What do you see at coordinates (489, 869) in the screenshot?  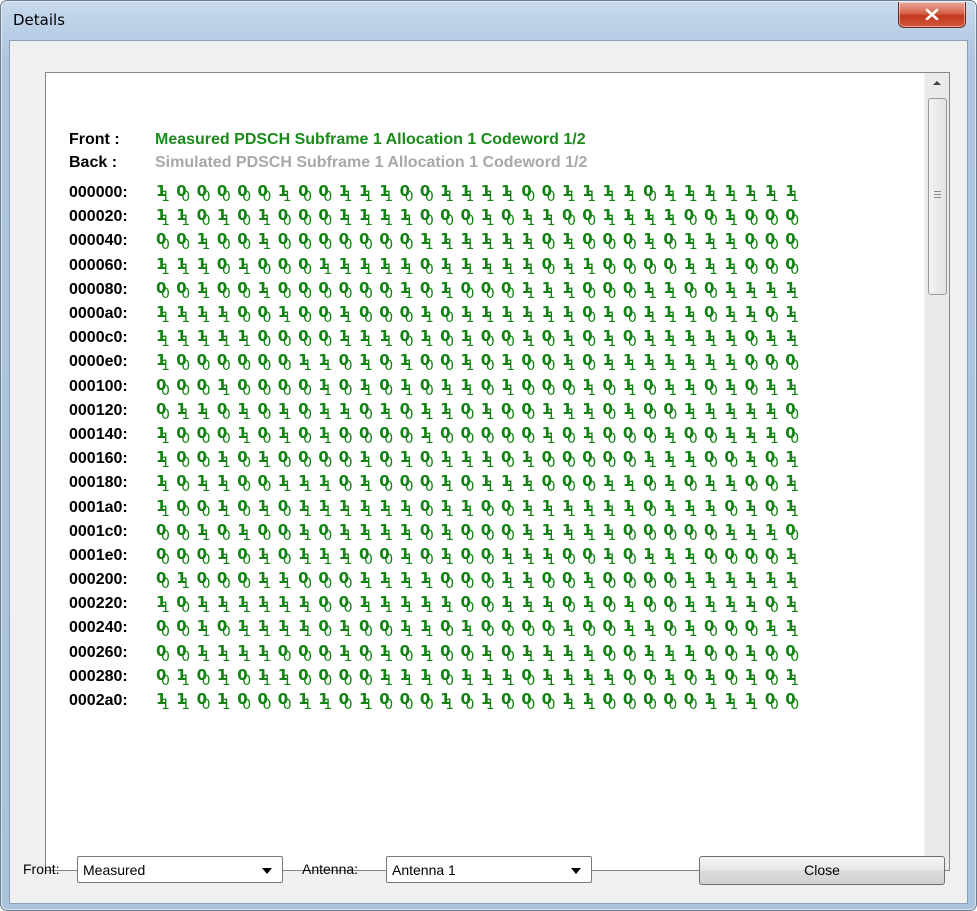 I see `antenna-select: Antenna 1` at bounding box center [489, 869].